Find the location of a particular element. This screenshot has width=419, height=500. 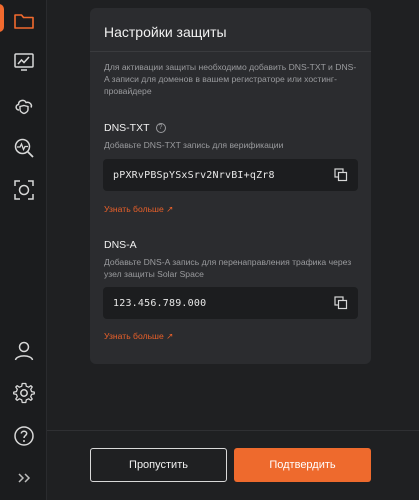

scan-frame-icon is located at coordinates (24, 190).